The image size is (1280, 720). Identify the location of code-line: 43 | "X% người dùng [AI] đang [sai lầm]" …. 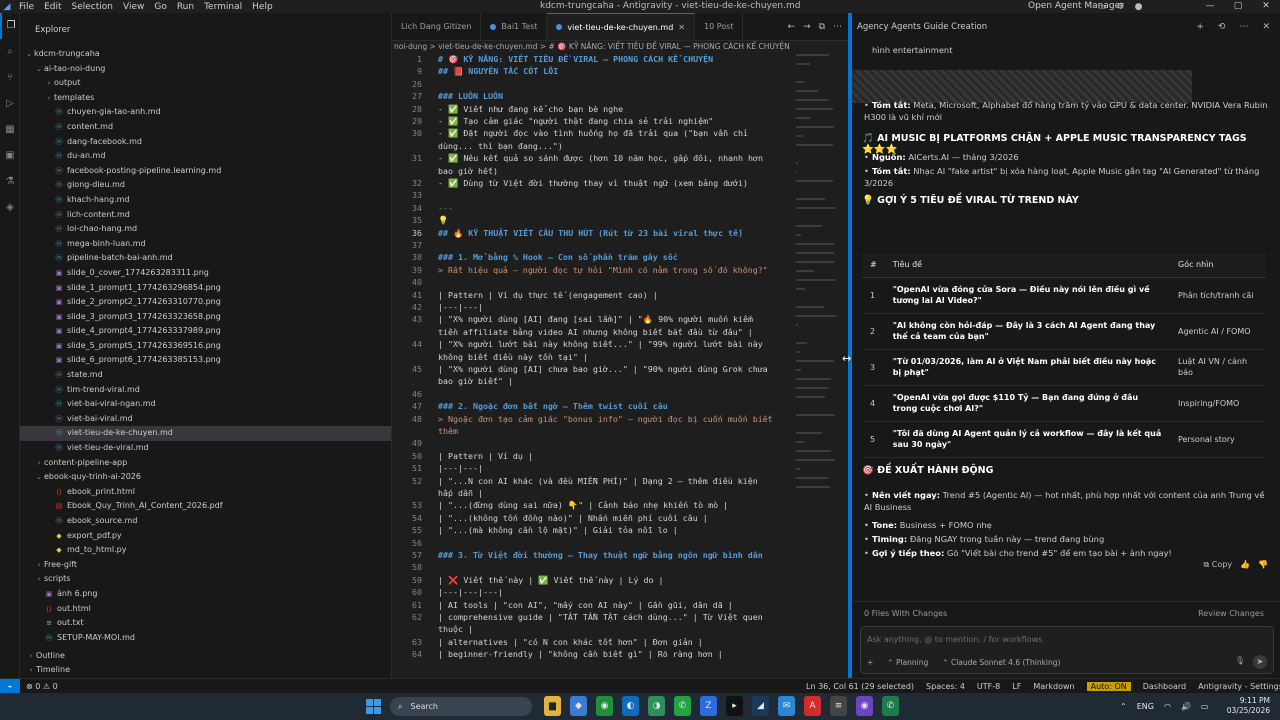
(620, 319).